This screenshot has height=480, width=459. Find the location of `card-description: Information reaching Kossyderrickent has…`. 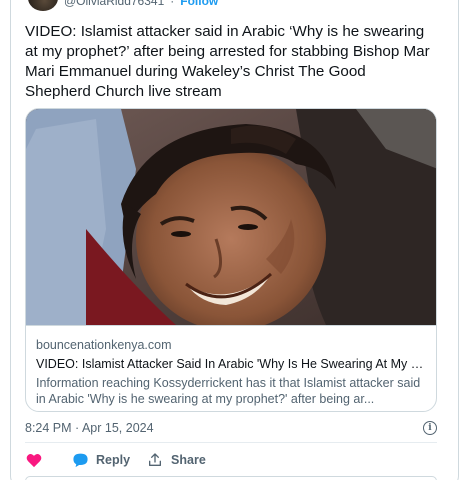

card-description: Information reaching Kossyderrickent has… is located at coordinates (228, 391).